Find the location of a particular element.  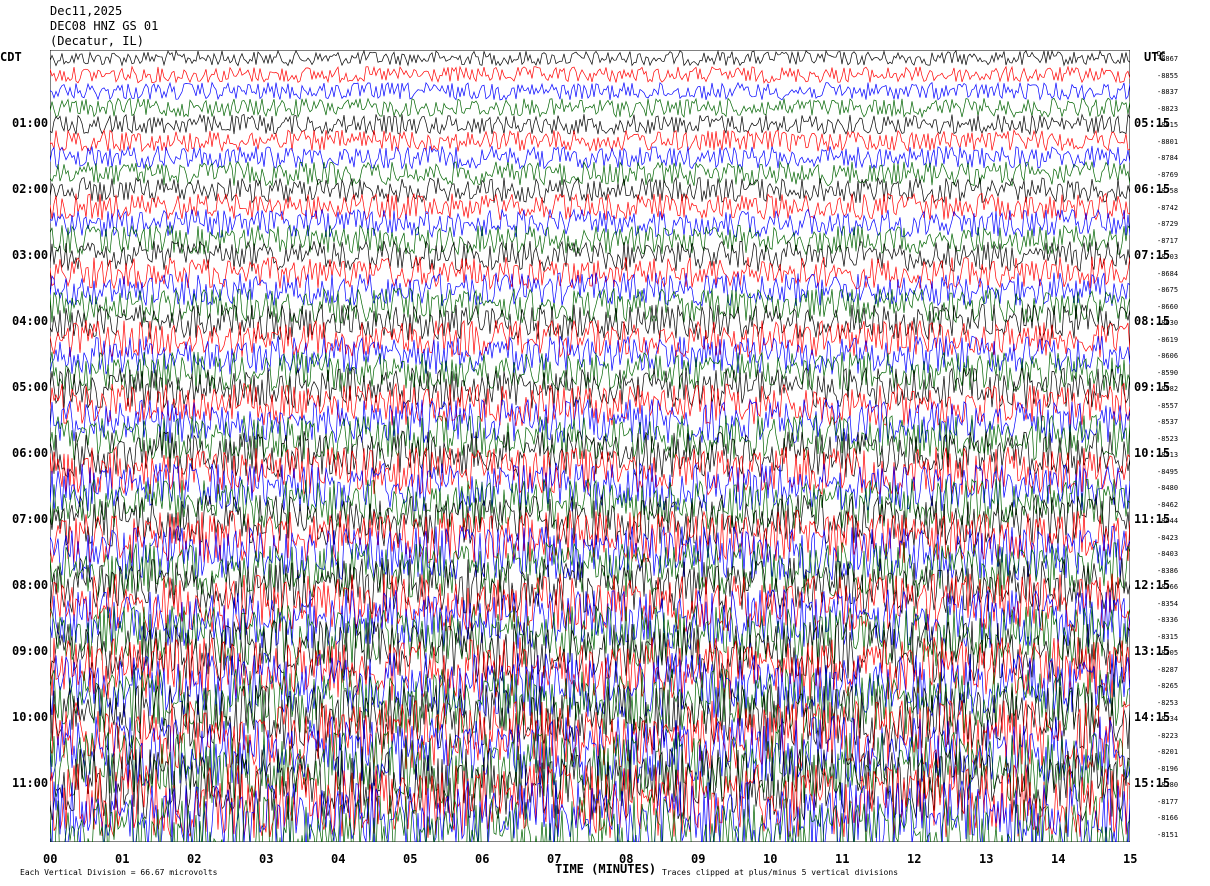

trace-value-label: -8769 is located at coordinates (1168, 174).